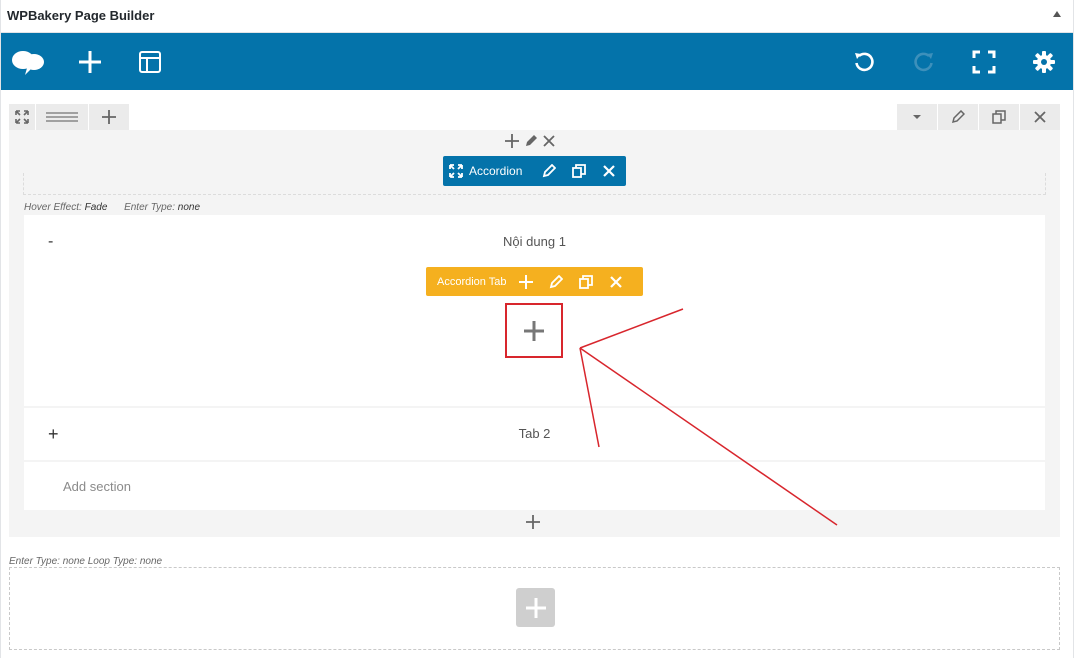  I want to click on row-clone-button, so click(999, 117).